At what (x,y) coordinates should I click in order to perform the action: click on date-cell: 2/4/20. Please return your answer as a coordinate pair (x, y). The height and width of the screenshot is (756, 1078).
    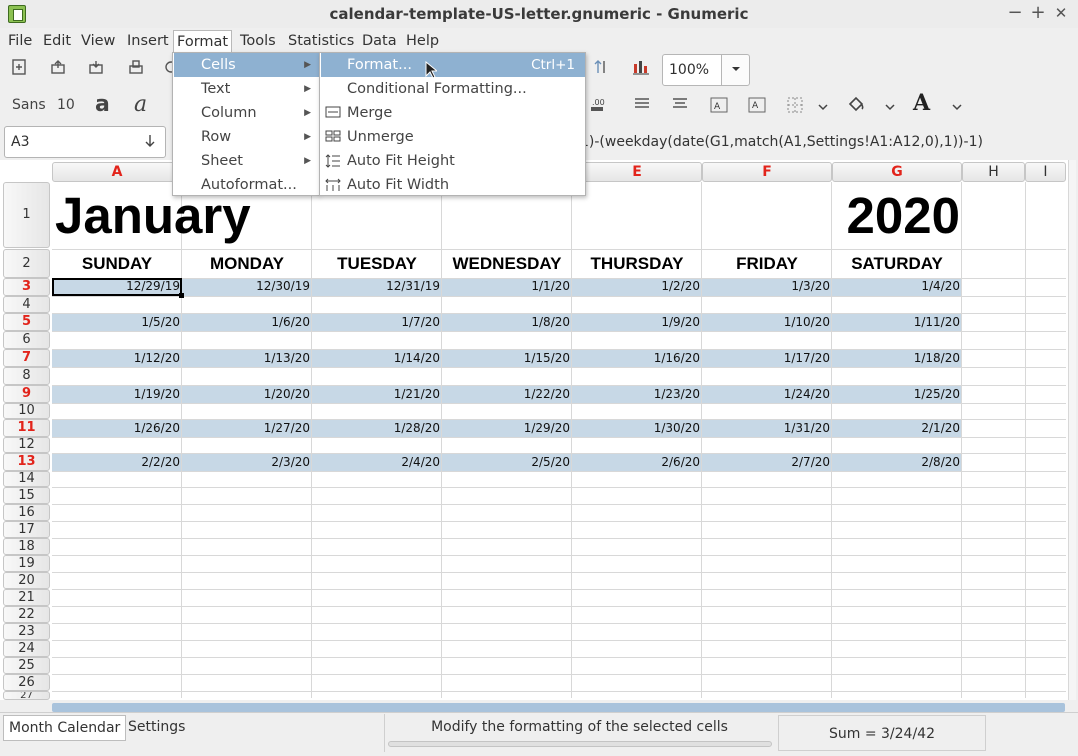
    Looking at the image, I should click on (377, 462).